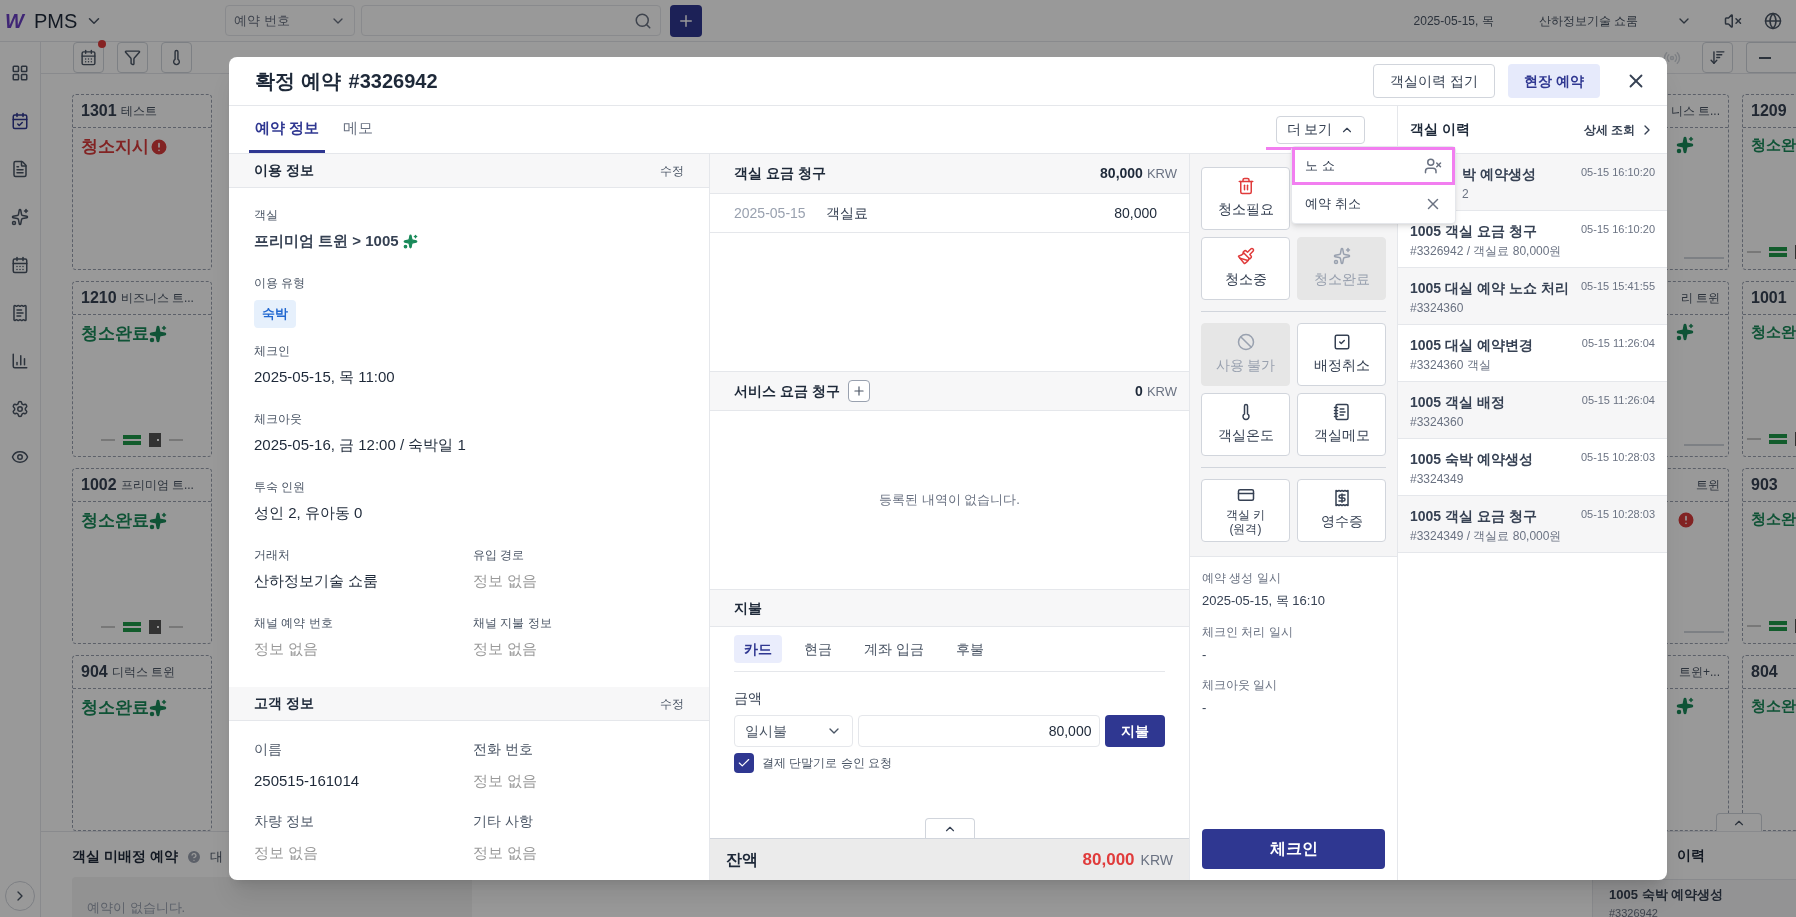 The width and height of the screenshot is (1796, 917). What do you see at coordinates (1466, 194) in the screenshot?
I see `history-detail: 2` at bounding box center [1466, 194].